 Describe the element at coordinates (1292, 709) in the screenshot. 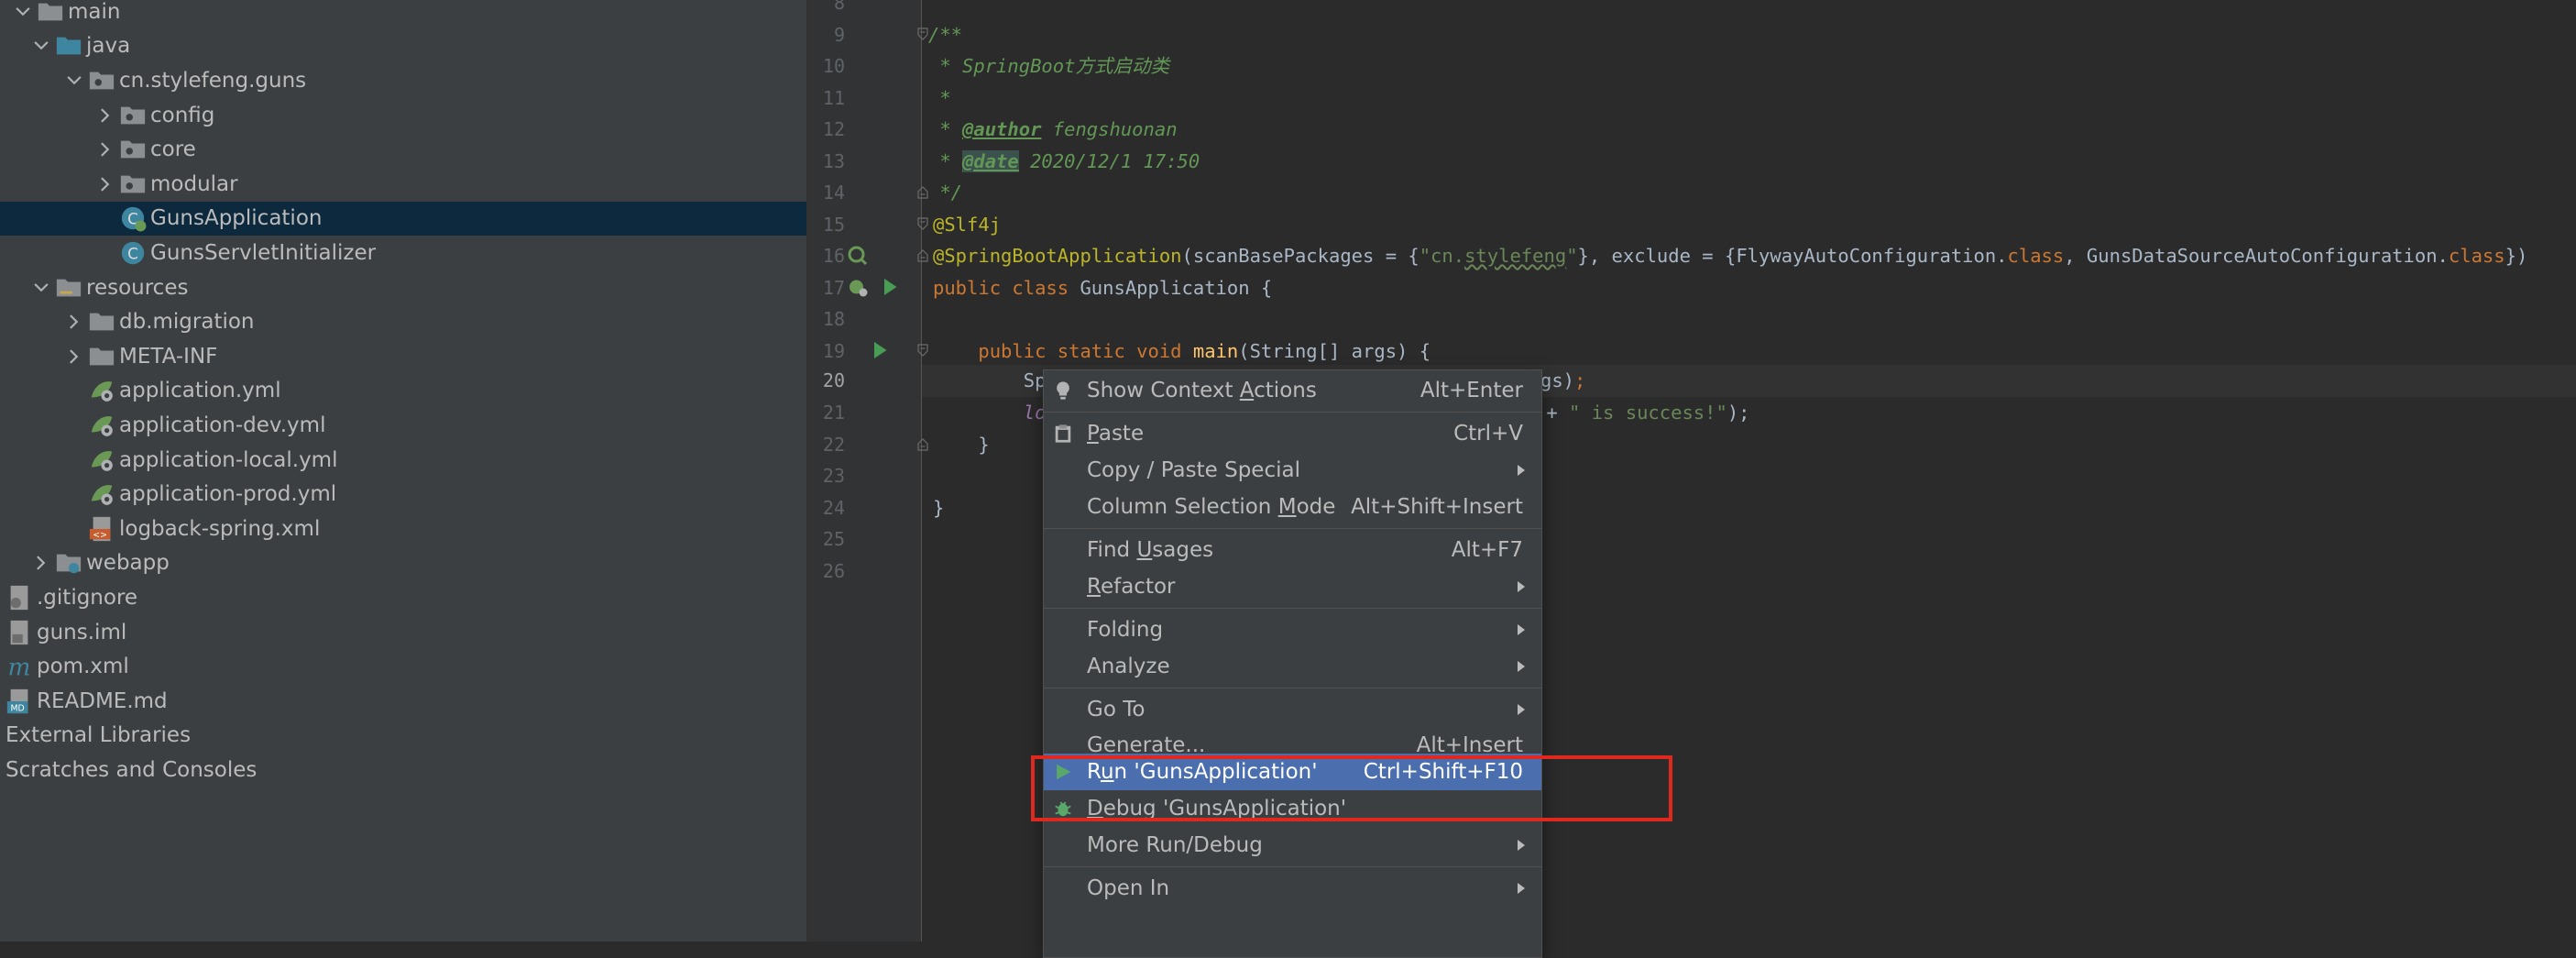

I see `menu-item-go-to: Go To` at that location.